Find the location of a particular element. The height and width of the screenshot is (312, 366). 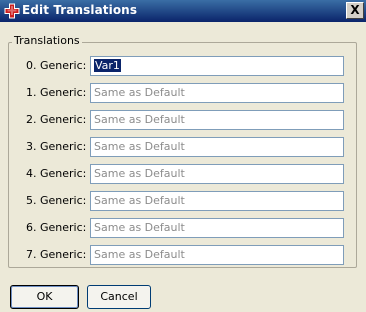

translation-field-3: Same as Default is located at coordinates (217, 147).